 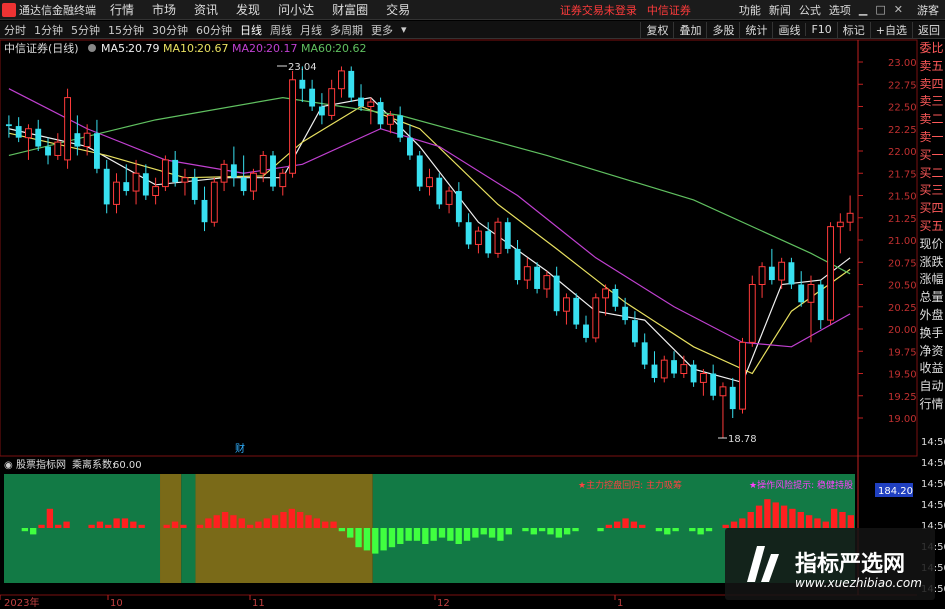 I want to click on side-tab-10: 买五, so click(x=931, y=227).